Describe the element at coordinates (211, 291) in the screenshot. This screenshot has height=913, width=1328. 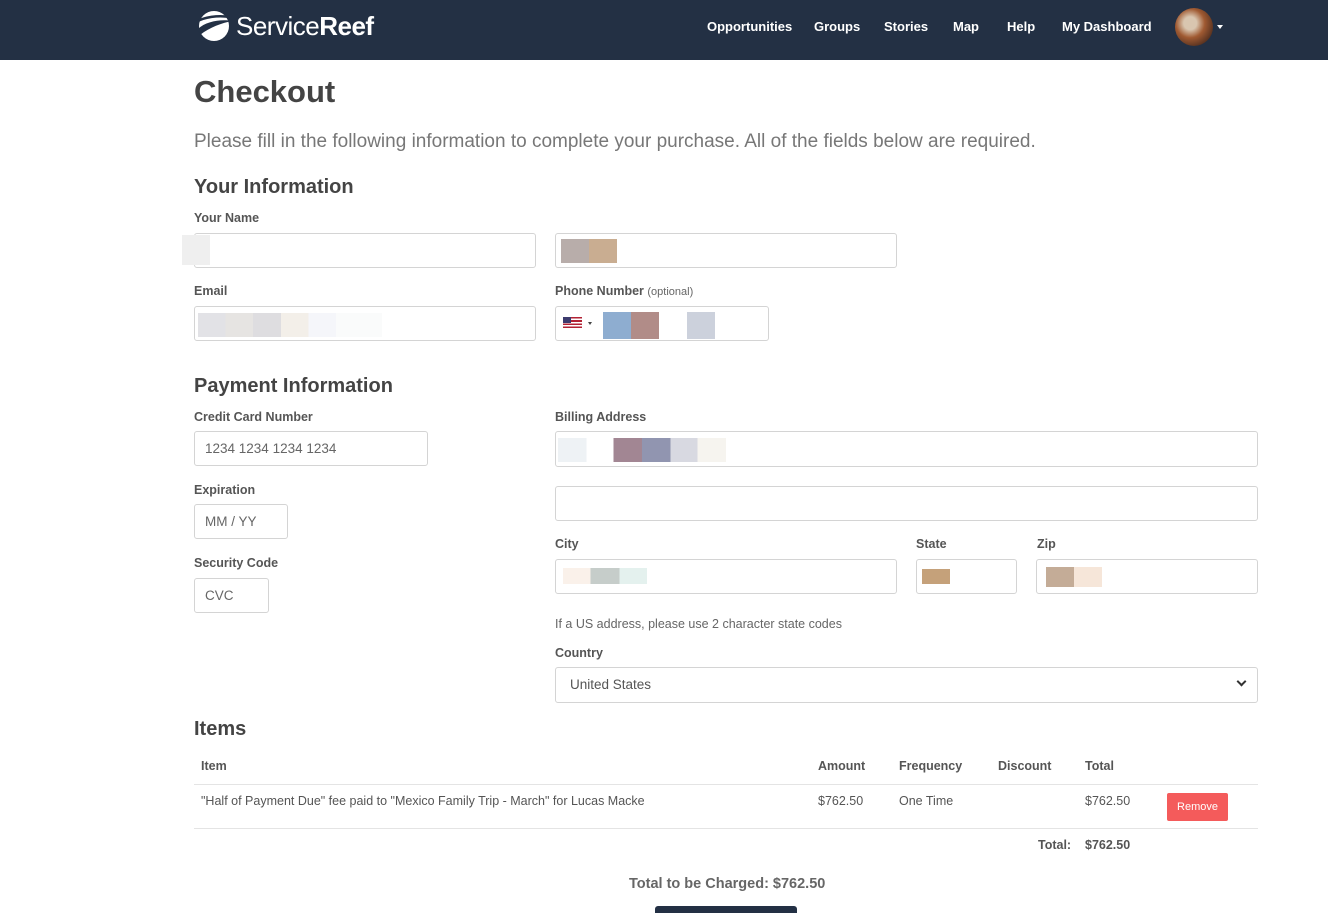
I see `email-label: Email` at that location.